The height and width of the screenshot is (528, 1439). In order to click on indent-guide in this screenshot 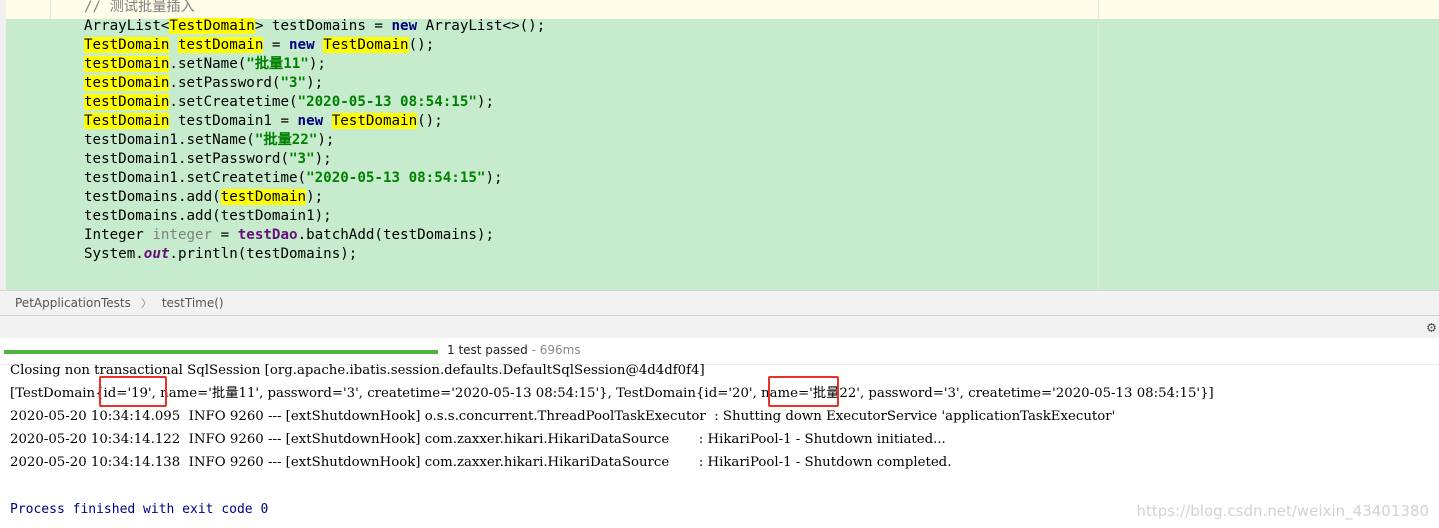, I will do `click(50, 9)`.